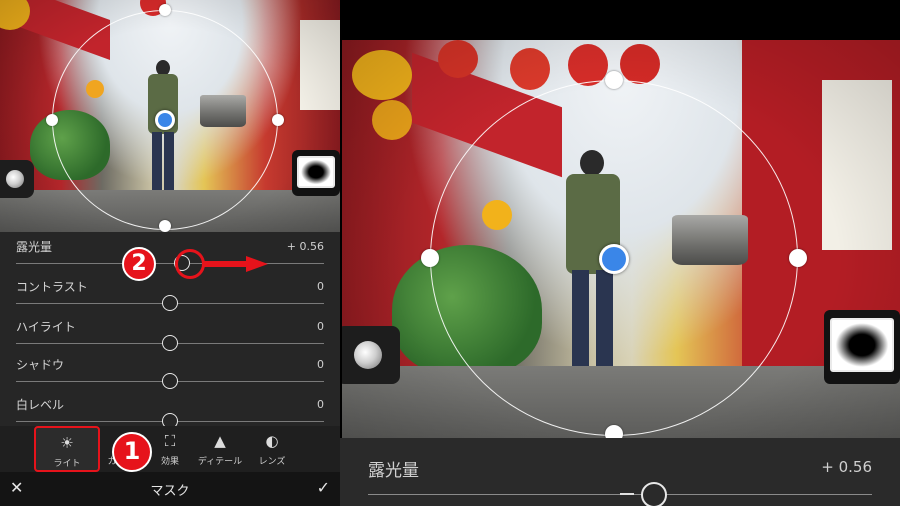 This screenshot has width=900, height=506. What do you see at coordinates (272, 462) in the screenshot?
I see `tool-label: レンズ` at bounding box center [272, 462].